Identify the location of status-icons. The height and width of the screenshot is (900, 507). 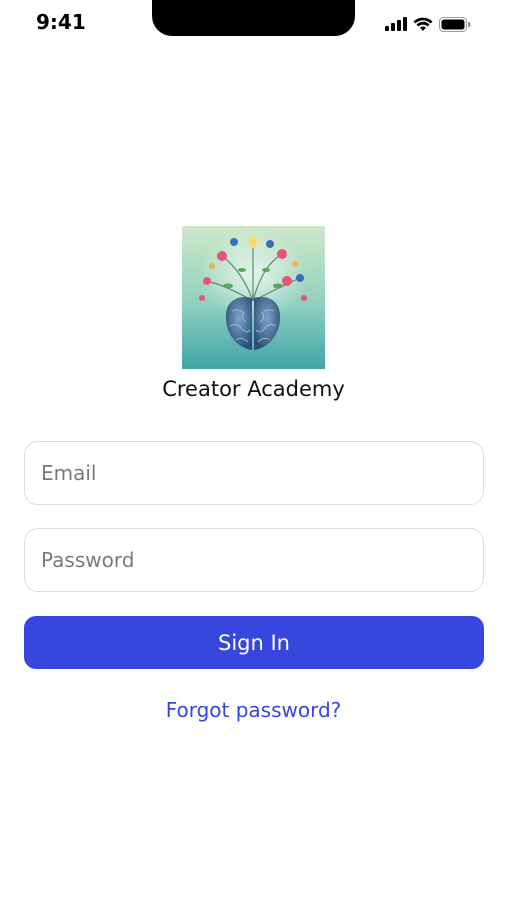
(428, 24).